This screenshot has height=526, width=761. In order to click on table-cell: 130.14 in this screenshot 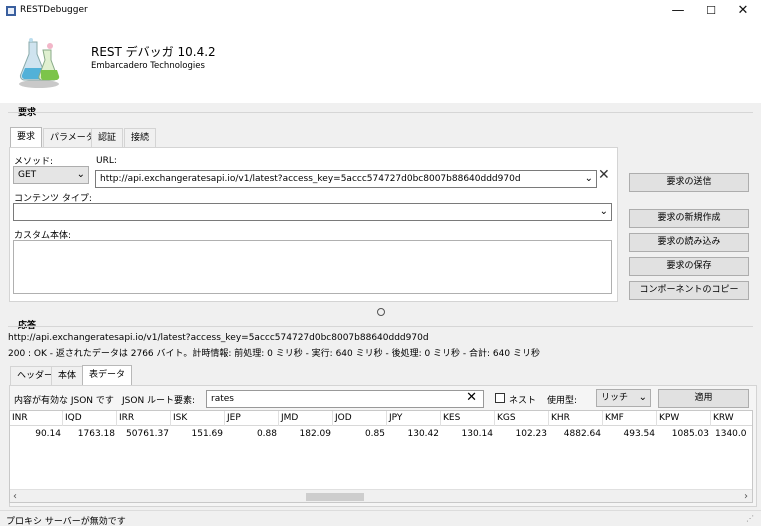, I will do `click(477, 434)`.